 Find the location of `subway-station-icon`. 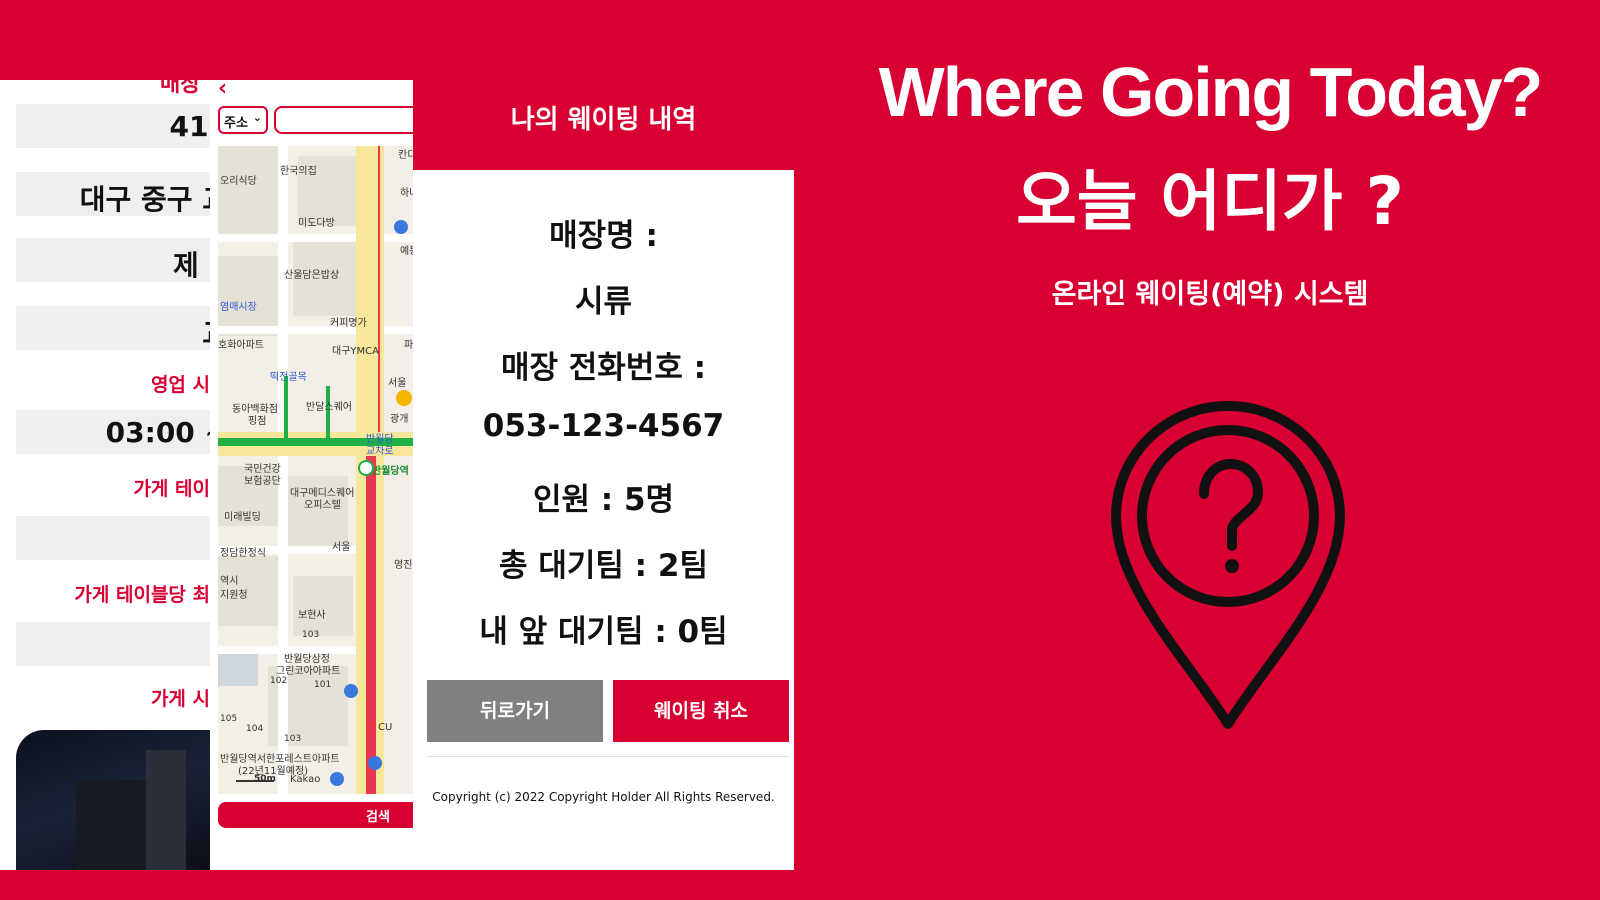

subway-station-icon is located at coordinates (366, 468).